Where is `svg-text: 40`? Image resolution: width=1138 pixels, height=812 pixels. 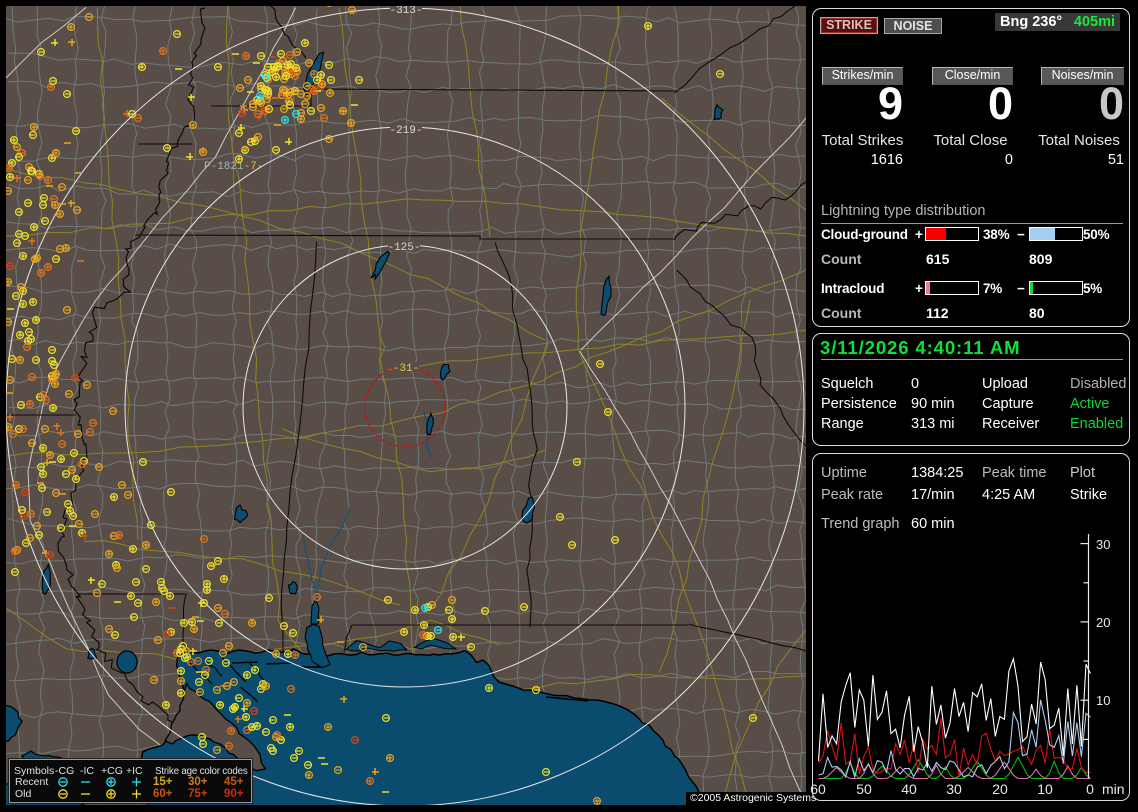
svg-text: 40 is located at coordinates (909, 789).